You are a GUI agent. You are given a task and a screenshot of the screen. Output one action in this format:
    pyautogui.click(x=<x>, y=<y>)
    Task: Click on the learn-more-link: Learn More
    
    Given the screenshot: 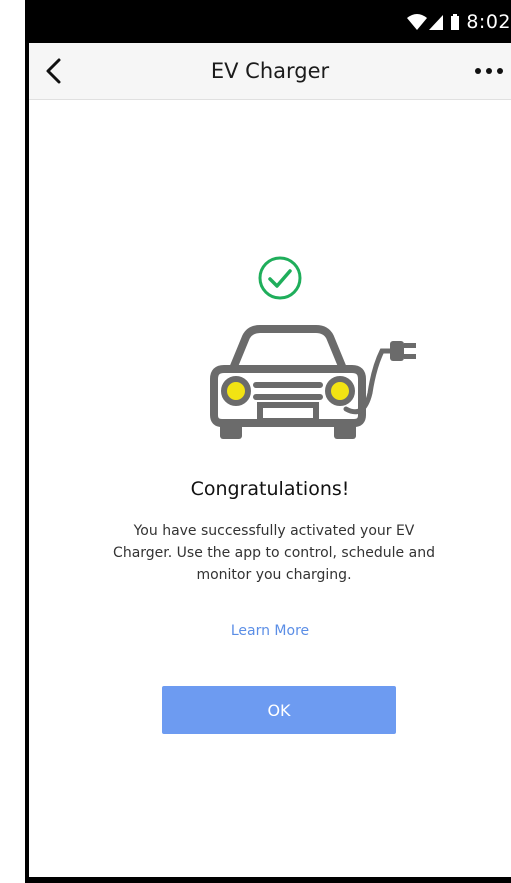 What is the action you would take?
    pyautogui.click(x=270, y=631)
    